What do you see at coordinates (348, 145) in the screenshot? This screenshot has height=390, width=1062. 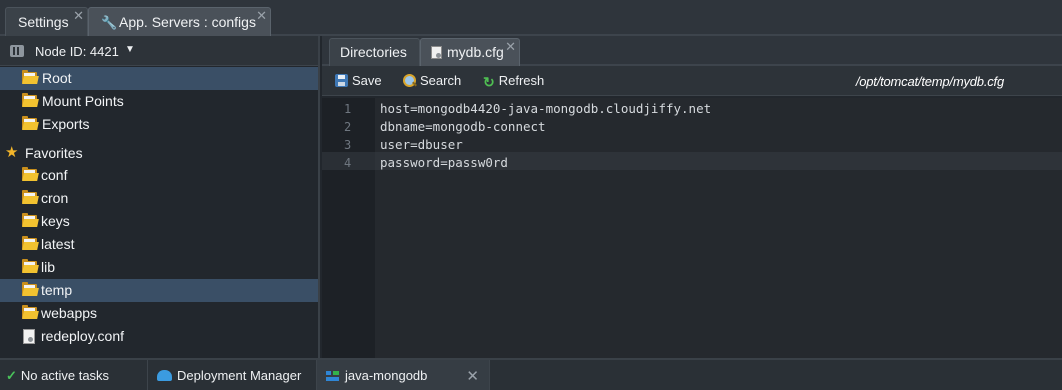 I see `line-number: 3` at bounding box center [348, 145].